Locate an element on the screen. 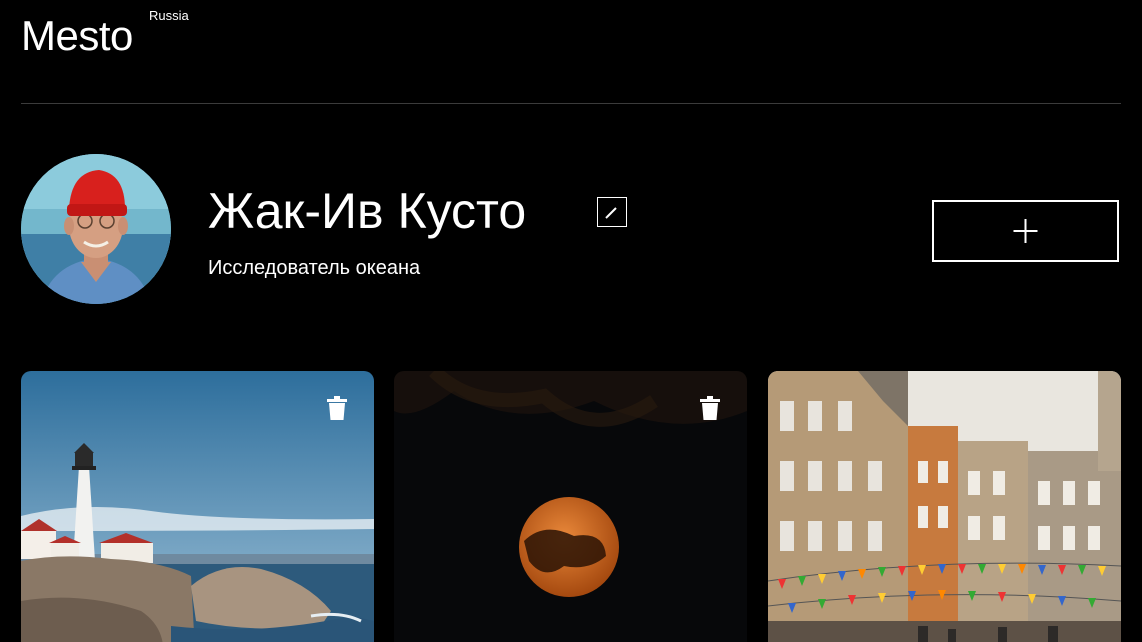 This screenshot has height=642, width=1142. lighthouse-photo is located at coordinates (197, 506).